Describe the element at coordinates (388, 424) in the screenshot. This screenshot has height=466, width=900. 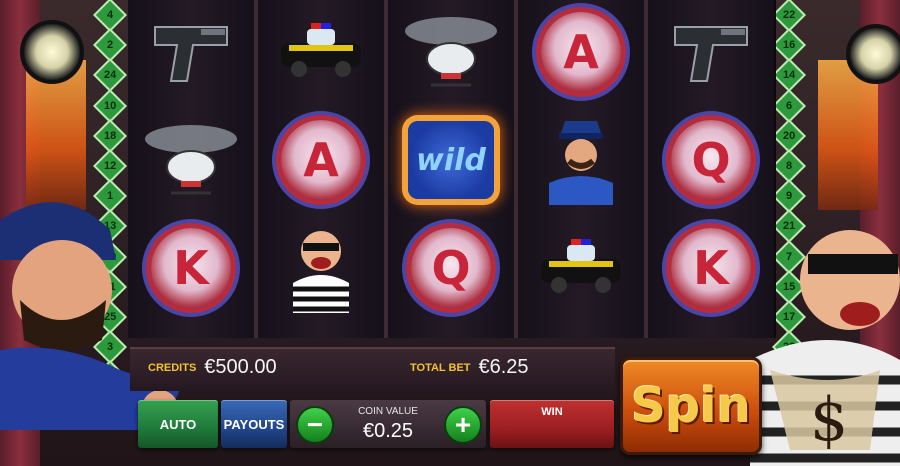
I see `coin-value-panel: − COIN VALUE €0.25 +` at that location.